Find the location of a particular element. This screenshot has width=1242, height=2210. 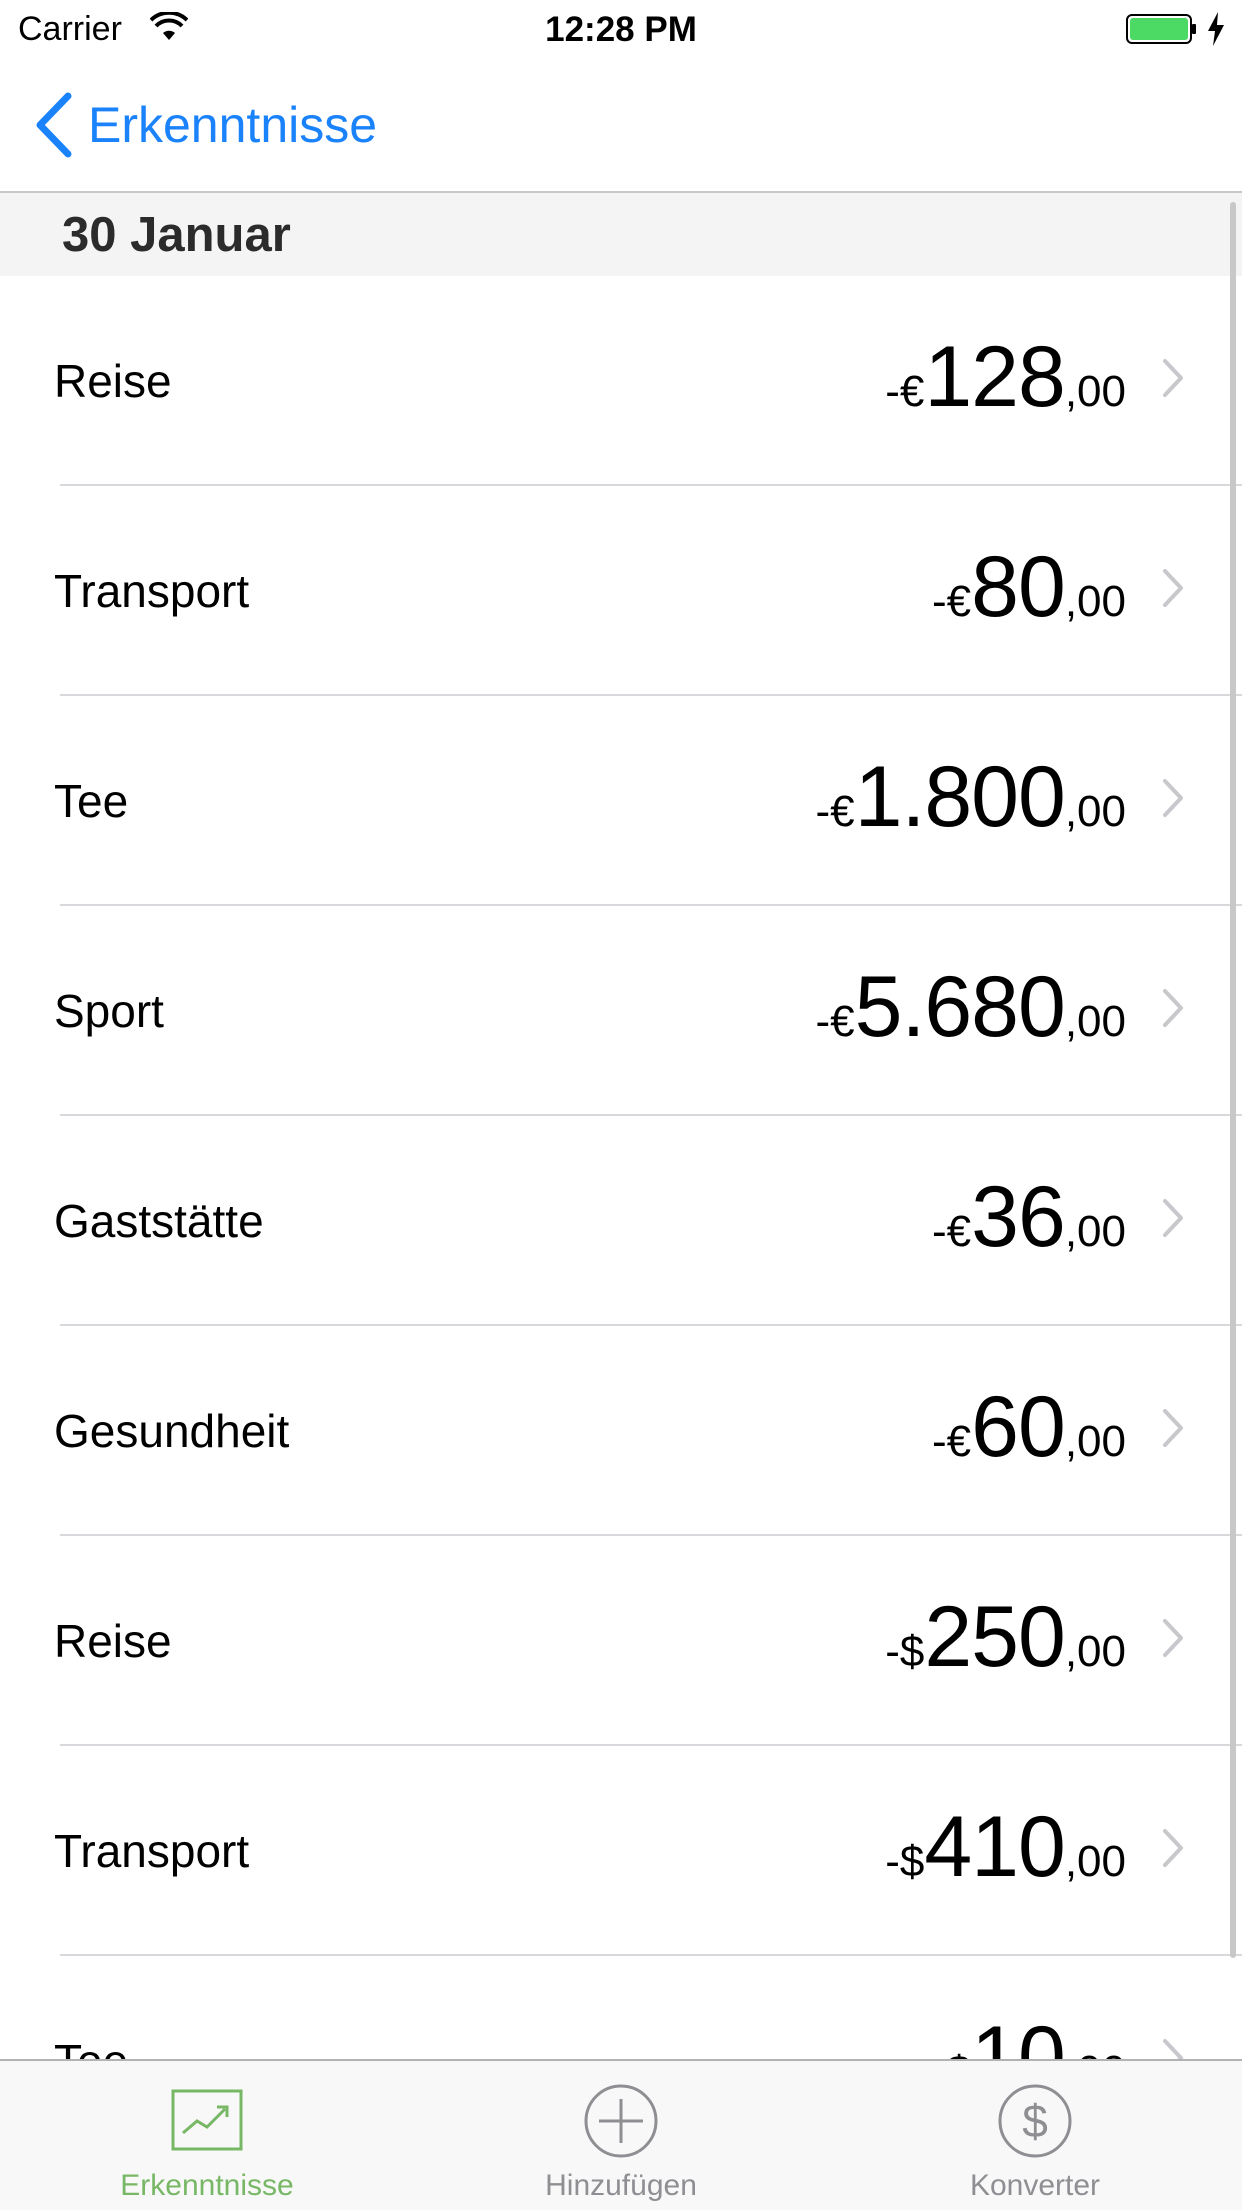

amount-main: 60 is located at coordinates (1018, 1427).